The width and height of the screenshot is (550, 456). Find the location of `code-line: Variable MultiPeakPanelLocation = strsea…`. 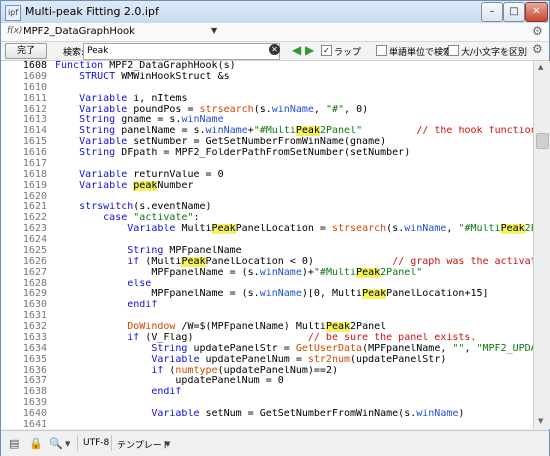

code-line: Variable MultiPeakPanelLocation = strsea… is located at coordinates (294, 229).